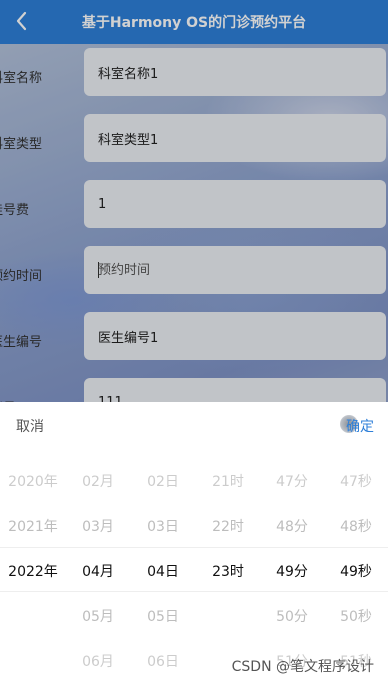  Describe the element at coordinates (356, 526) in the screenshot. I see `second-option: 48秒` at that location.